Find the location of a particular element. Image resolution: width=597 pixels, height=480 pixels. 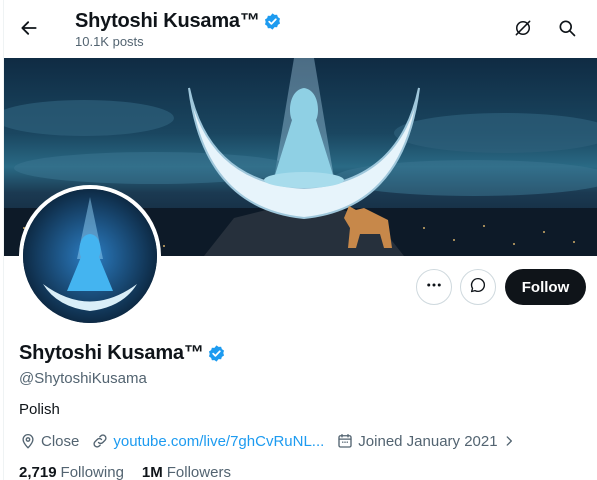

search-icon is located at coordinates (567, 30).